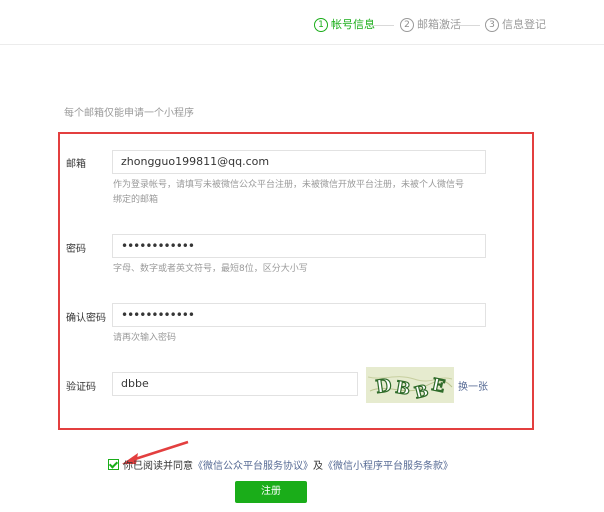 This screenshot has width=604, height=512. Describe the element at coordinates (299, 162) in the screenshot. I see `email-field: zhongguo199811@qq.com` at that location.